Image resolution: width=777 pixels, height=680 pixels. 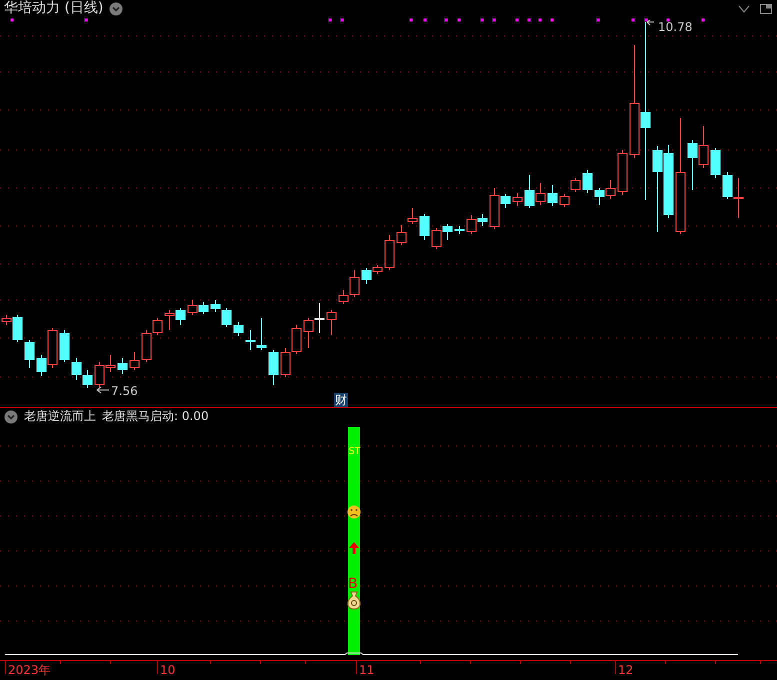 I want to click on buy-signal-label: B, so click(x=353, y=584).